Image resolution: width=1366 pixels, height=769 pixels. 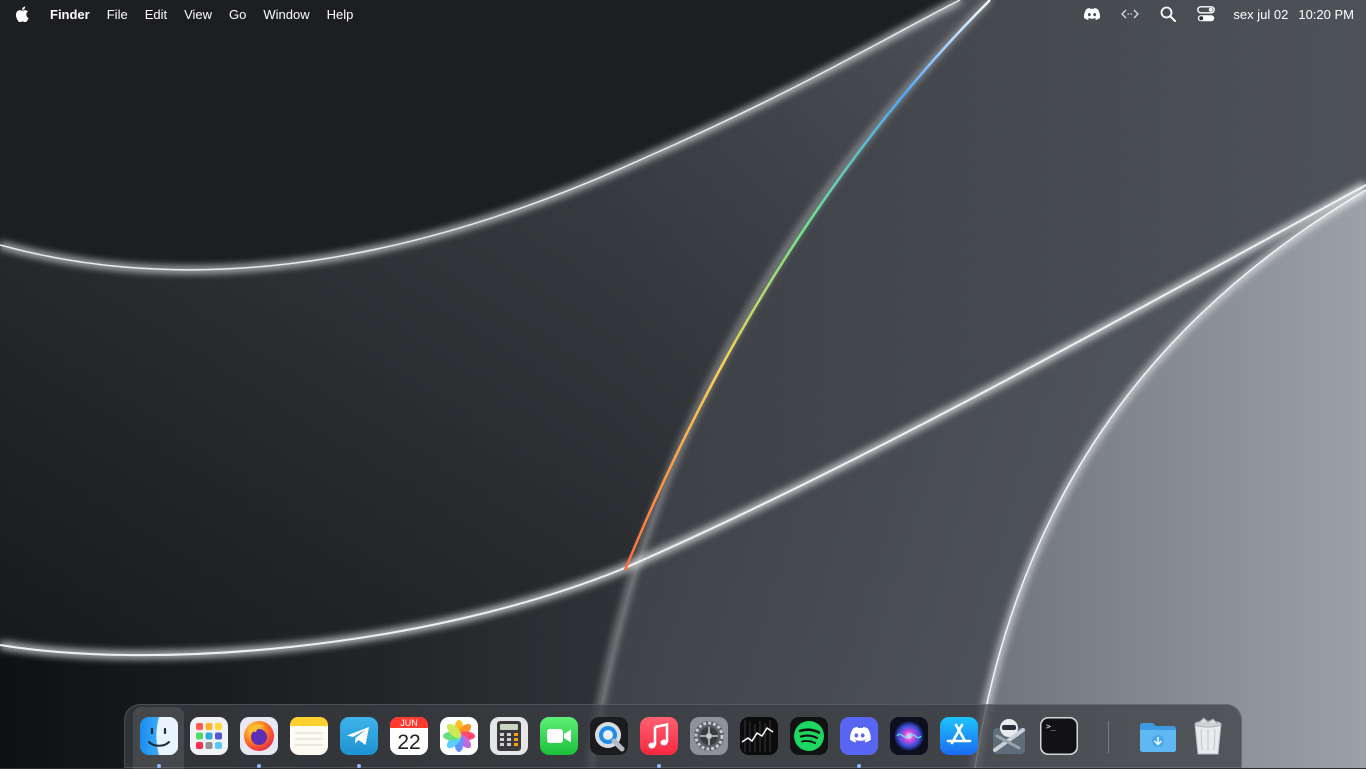 I want to click on firefox-icon, so click(x=259, y=736).